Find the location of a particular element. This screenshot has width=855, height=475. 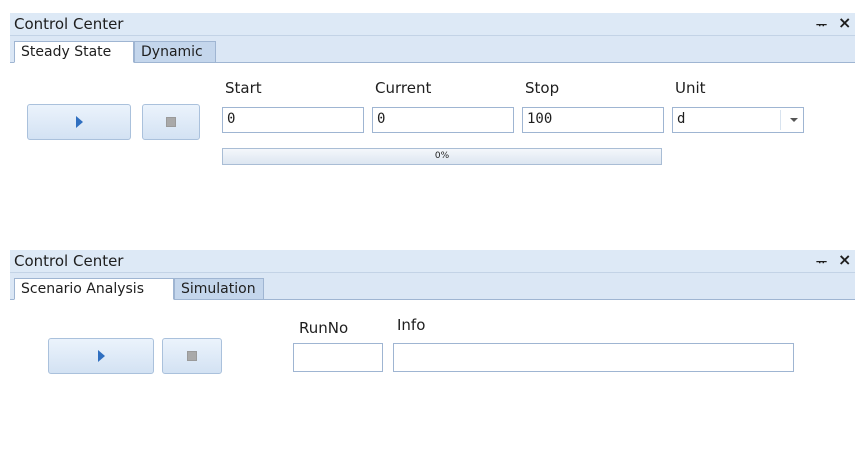

tab-dynamic: Dynamic is located at coordinates (175, 52).